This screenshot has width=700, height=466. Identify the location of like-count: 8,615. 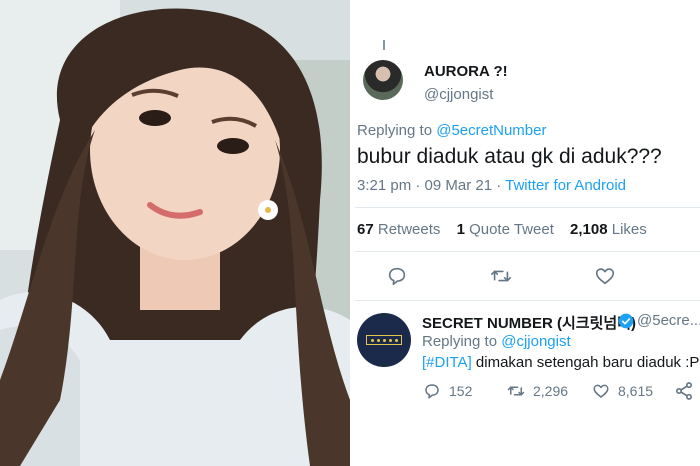
(636, 391).